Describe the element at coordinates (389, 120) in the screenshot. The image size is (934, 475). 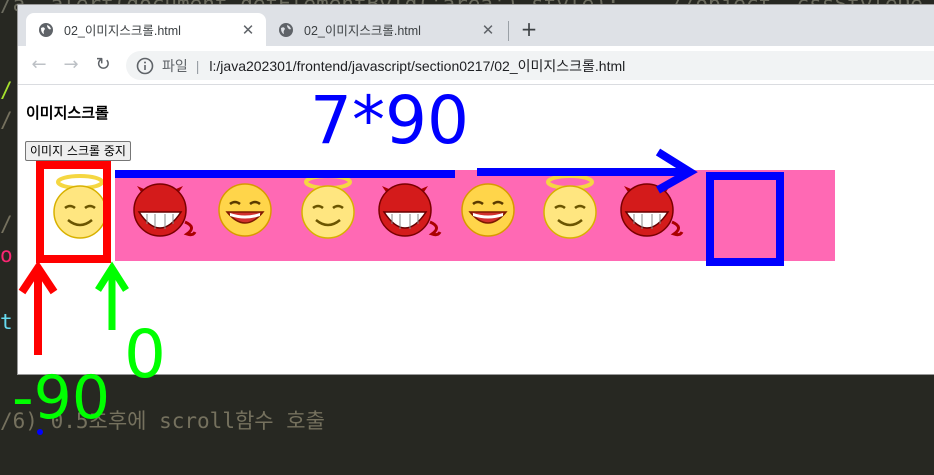
I see `blue-annotation-label: 7*90` at that location.